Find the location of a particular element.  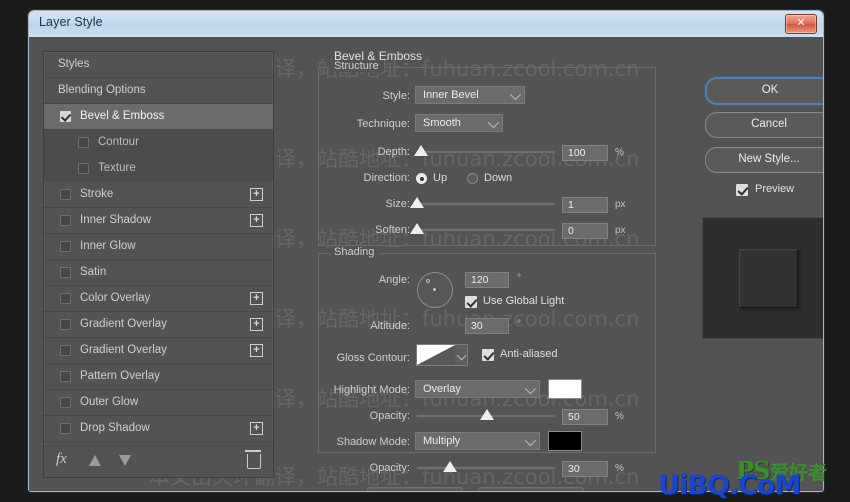

sidebar-item-pattern-overlay: Pattern Overlay is located at coordinates (158, 377).